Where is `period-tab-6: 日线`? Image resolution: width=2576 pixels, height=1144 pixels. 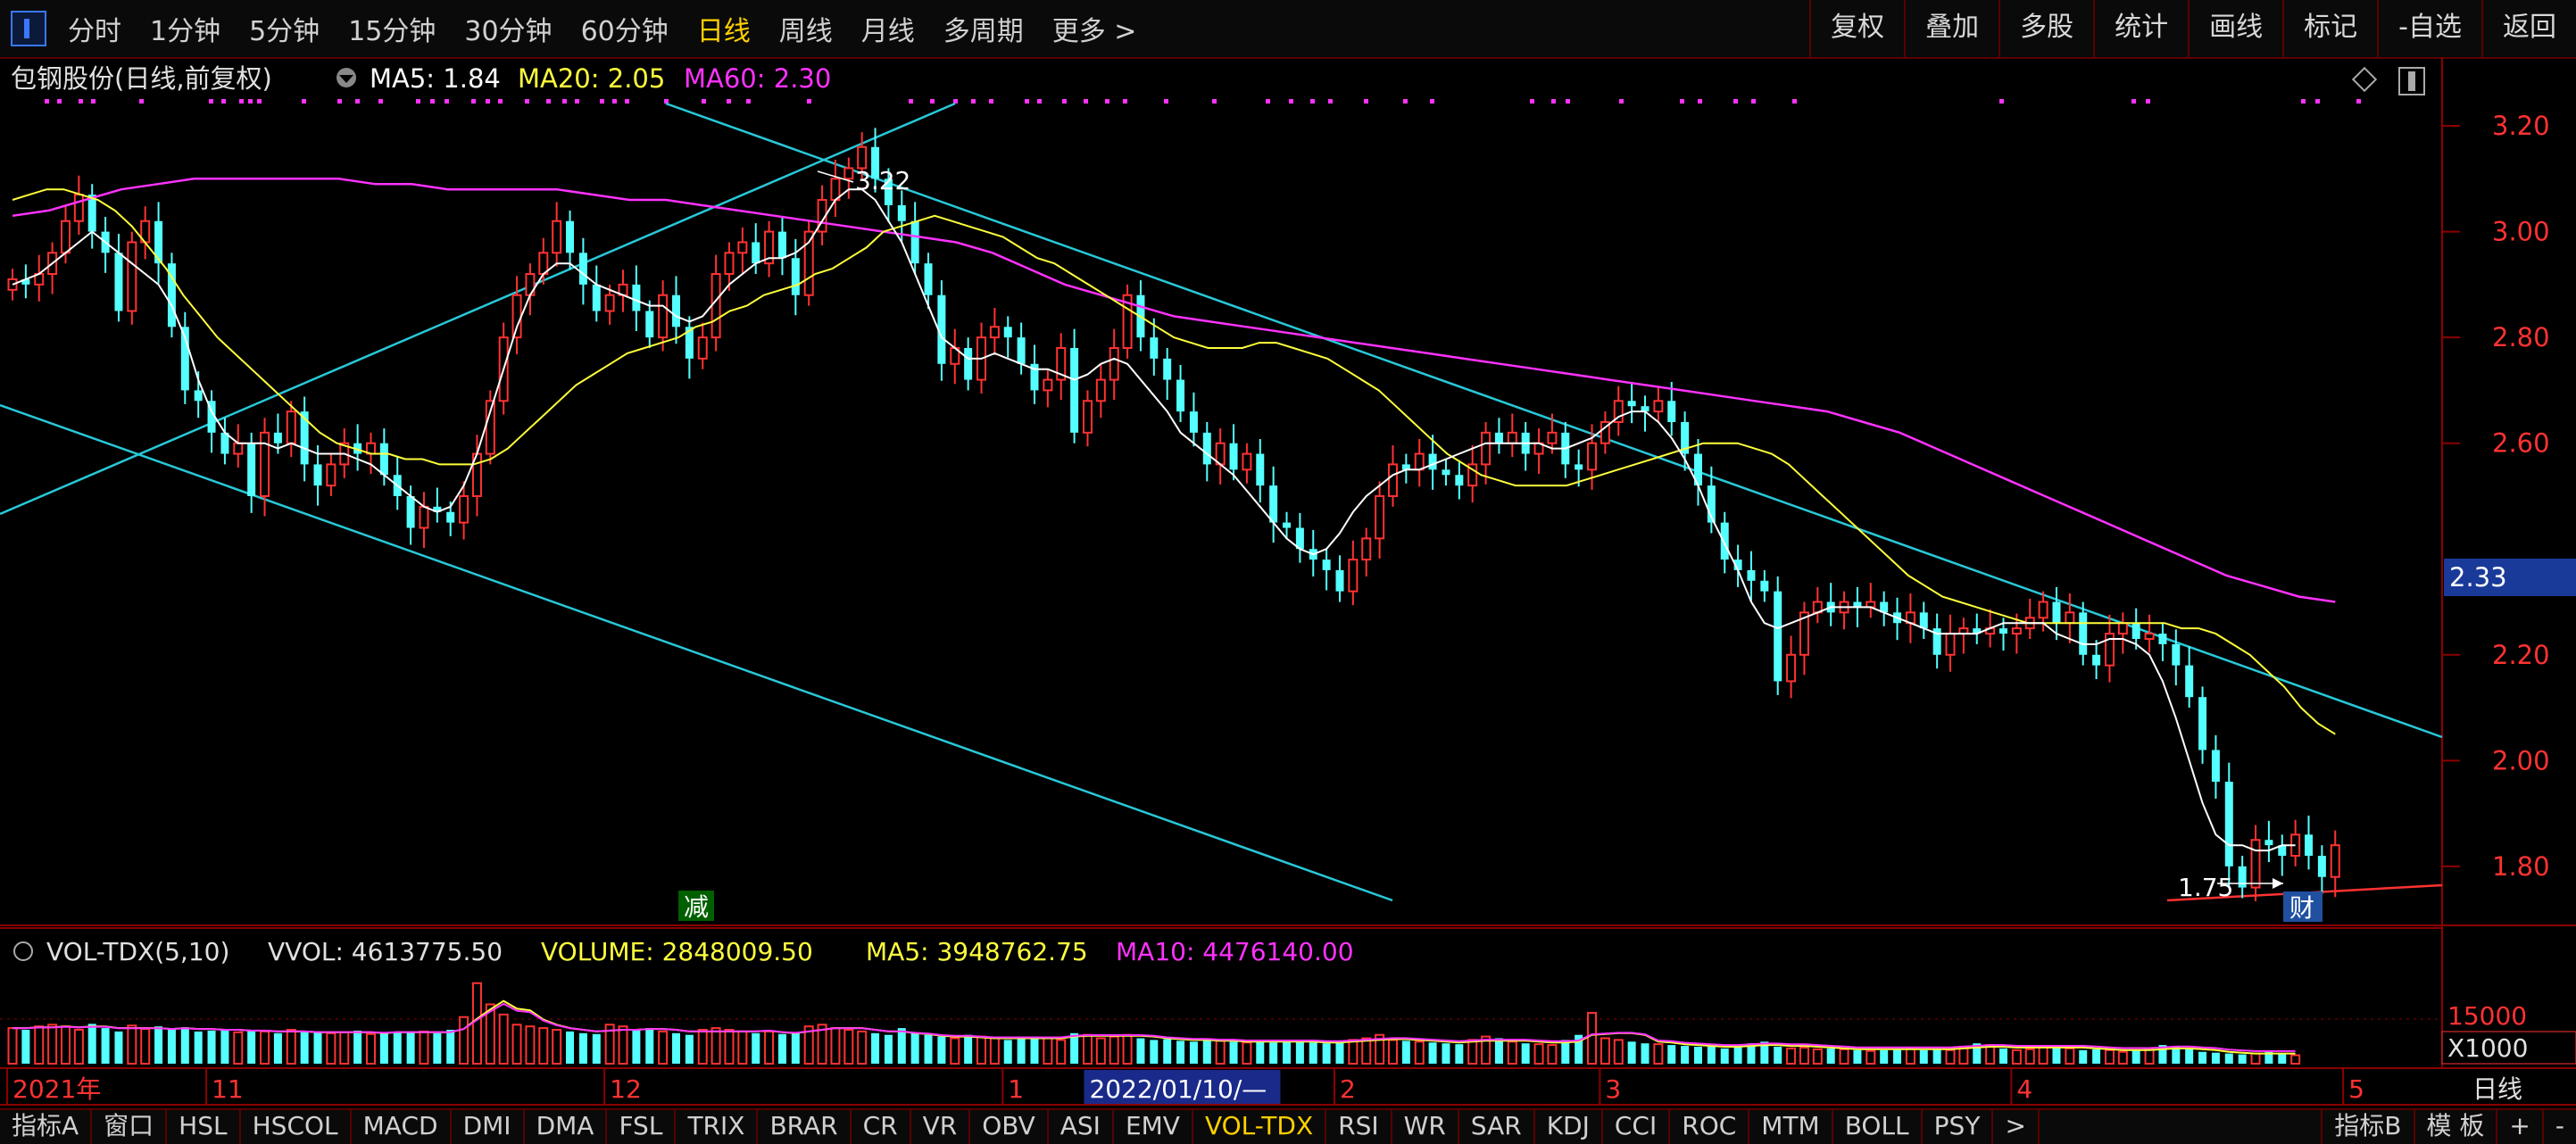
period-tab-6: 日线 is located at coordinates (724, 28).